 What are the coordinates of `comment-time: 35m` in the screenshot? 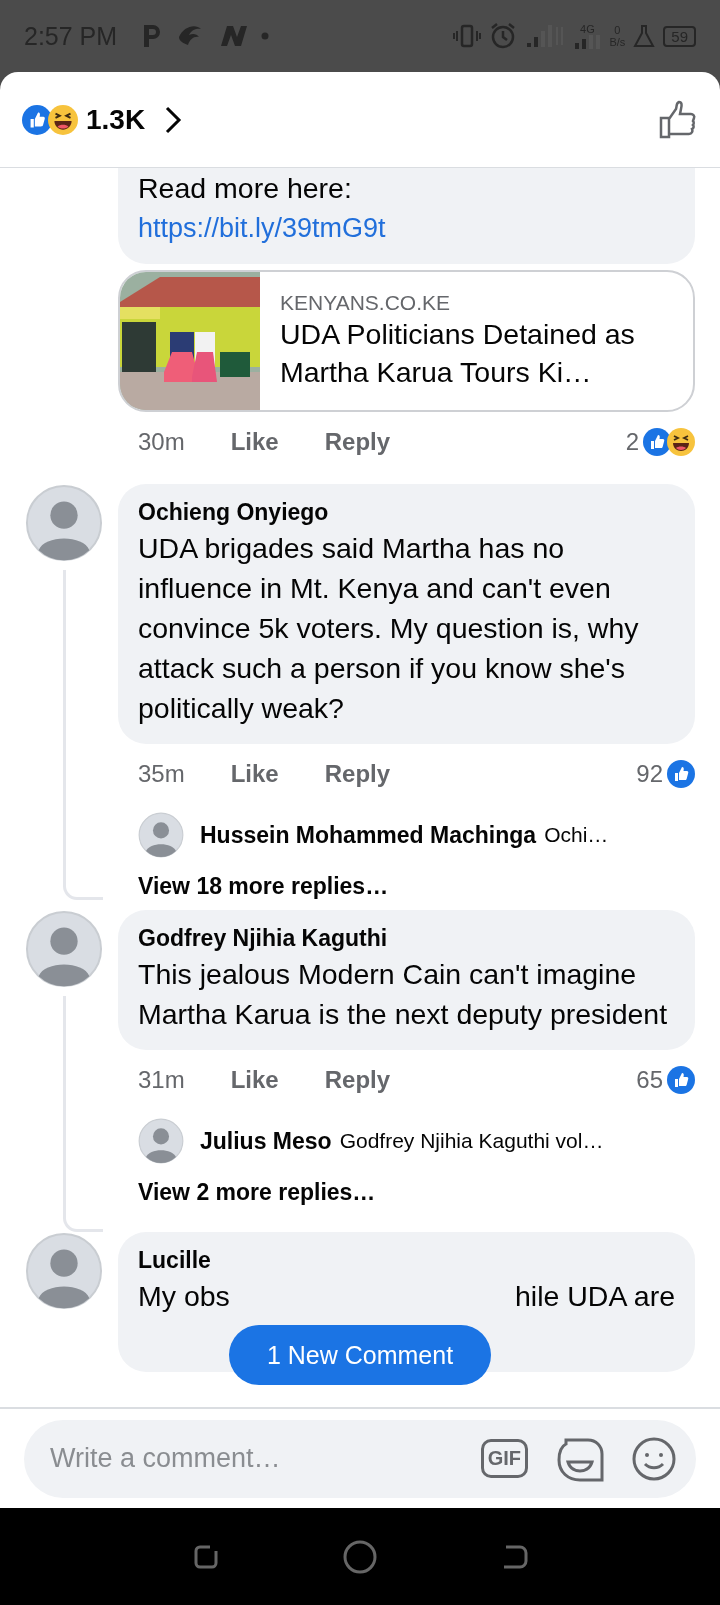 It's located at (161, 774).